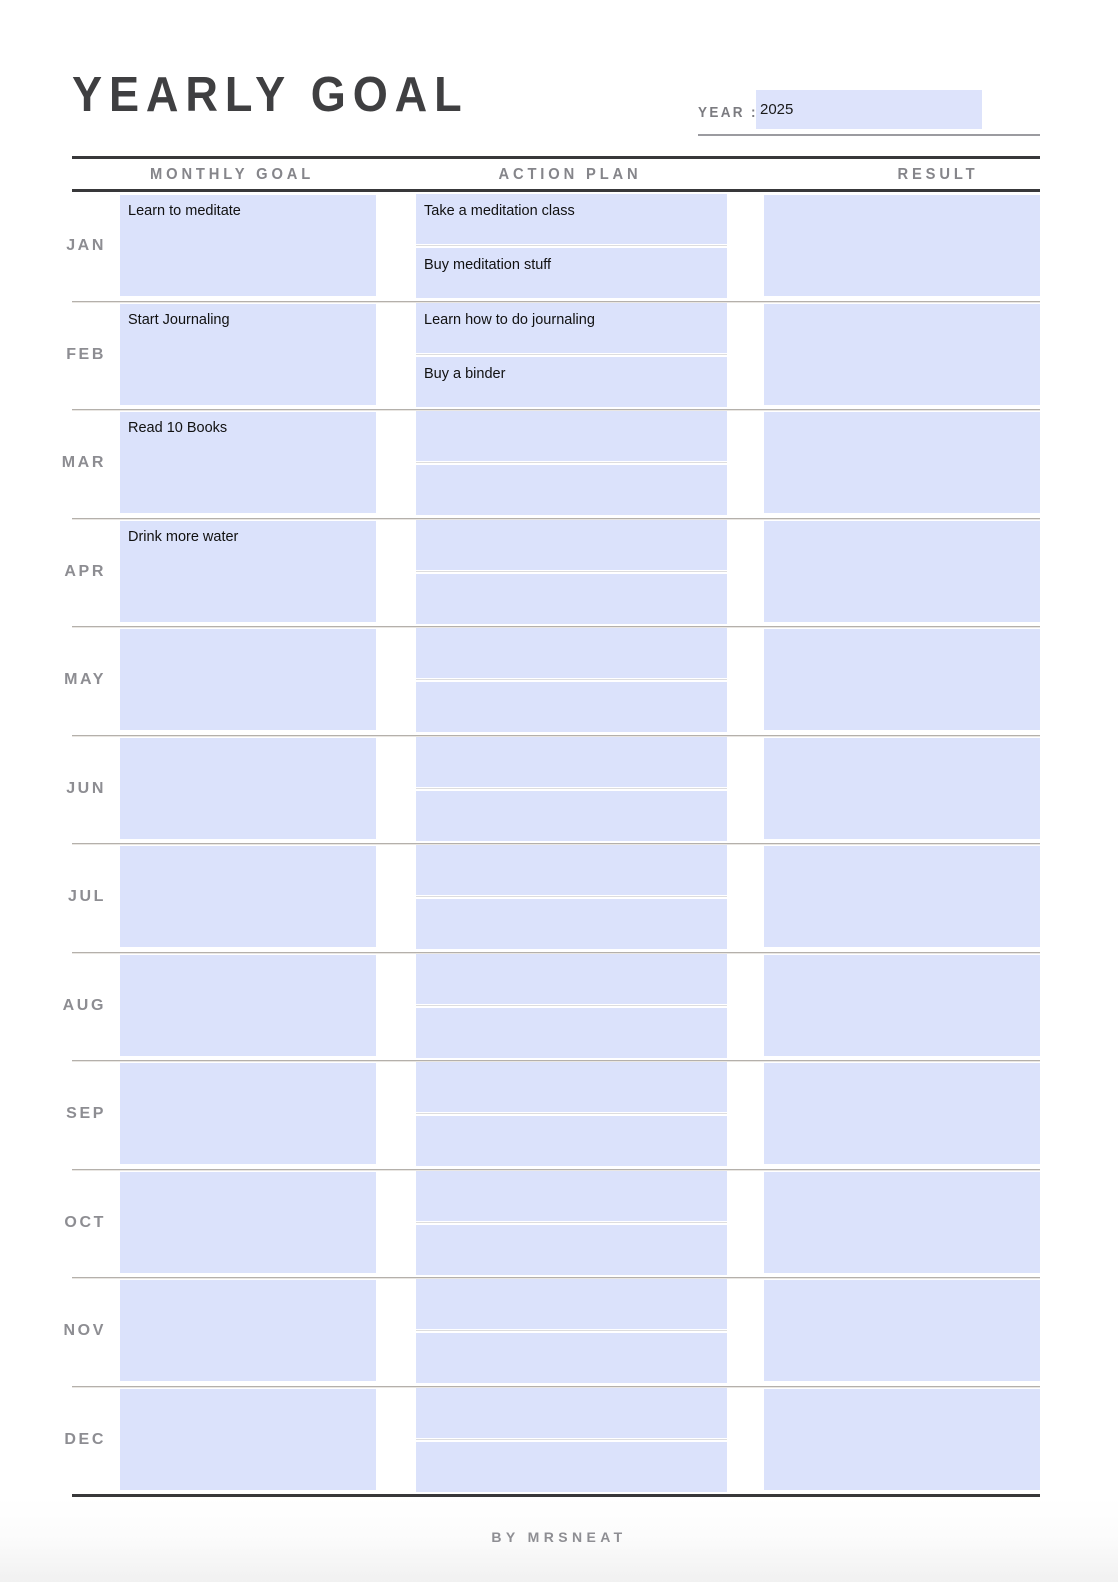 Image resolution: width=1118 pixels, height=1582 pixels. I want to click on monthly-goal-field: Read 10 Books, so click(248, 462).